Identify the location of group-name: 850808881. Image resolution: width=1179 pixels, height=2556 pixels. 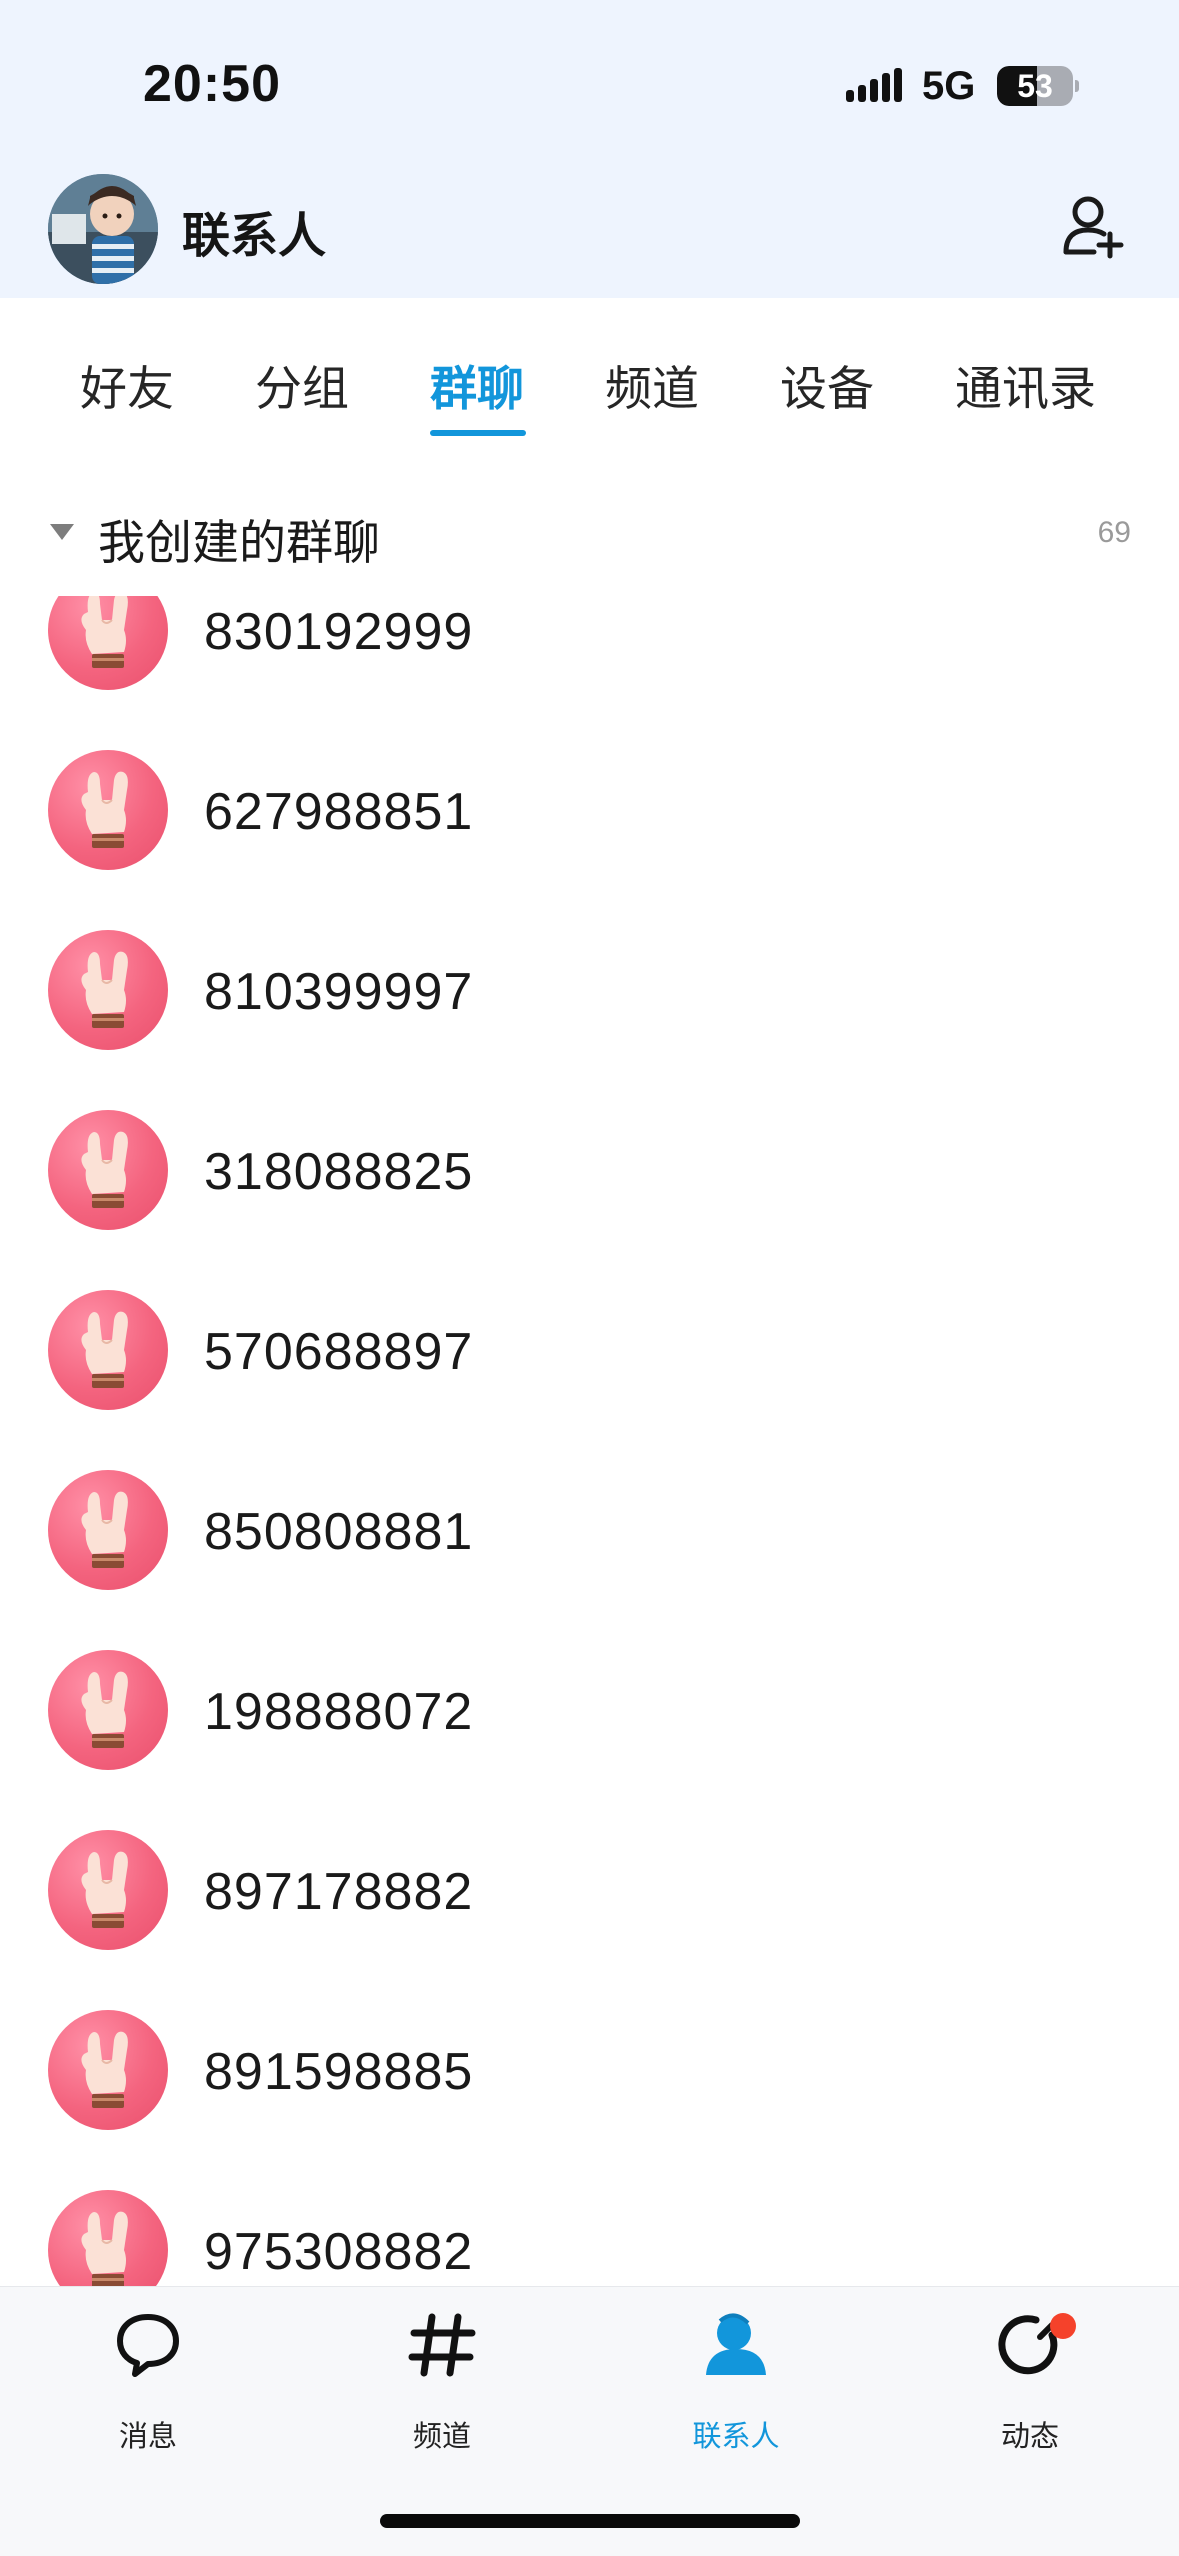
(339, 1532).